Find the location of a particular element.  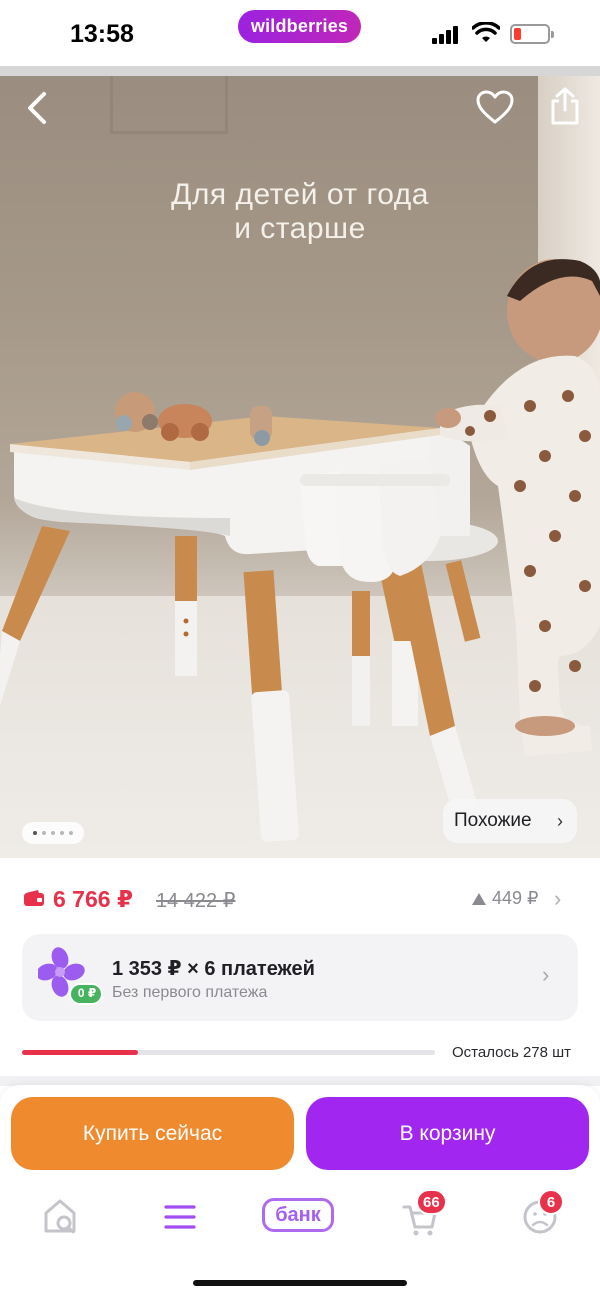

installment-title: 1 353 ₽ × 6 платежей is located at coordinates (213, 969).